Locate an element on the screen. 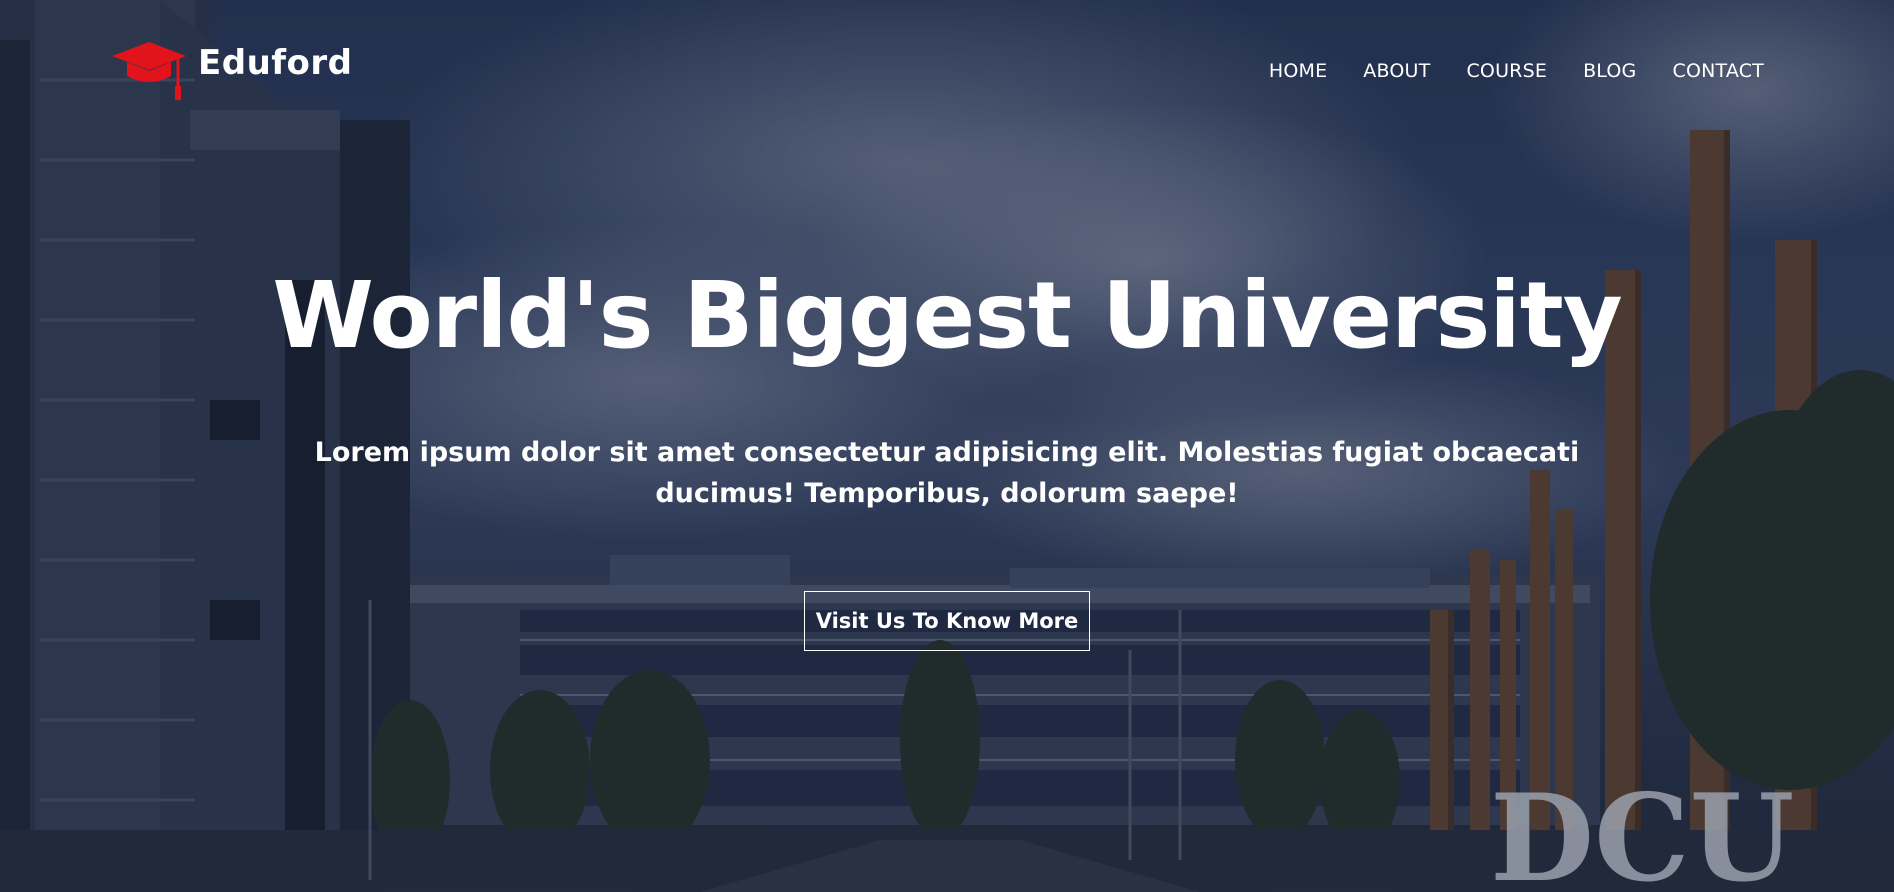 Image resolution: width=1894 pixels, height=892 pixels. dcu-sign: DCU is located at coordinates (1642, 830).